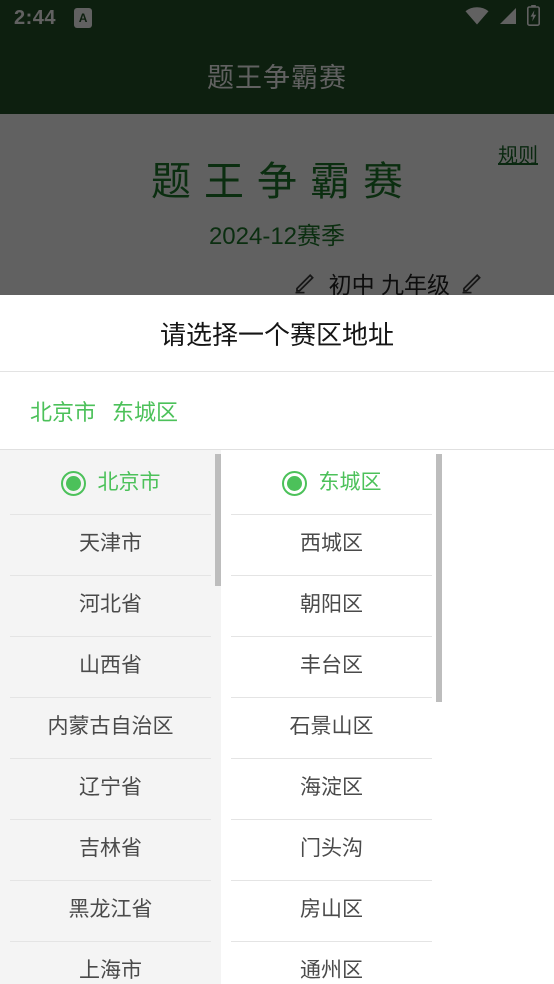 Image resolution: width=554 pixels, height=984 pixels. I want to click on list-item: 门头沟, so click(331, 849).